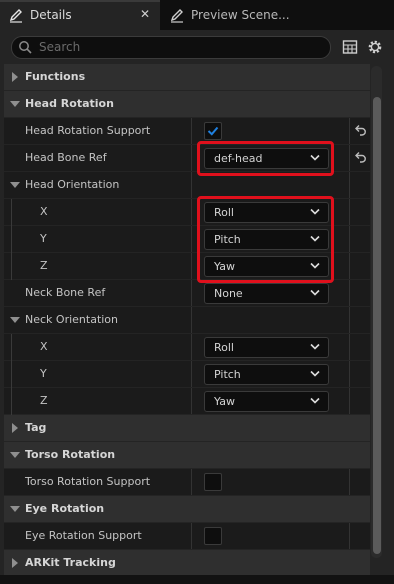  I want to click on category-torso-rotation: Torso Rotation, so click(187, 455).